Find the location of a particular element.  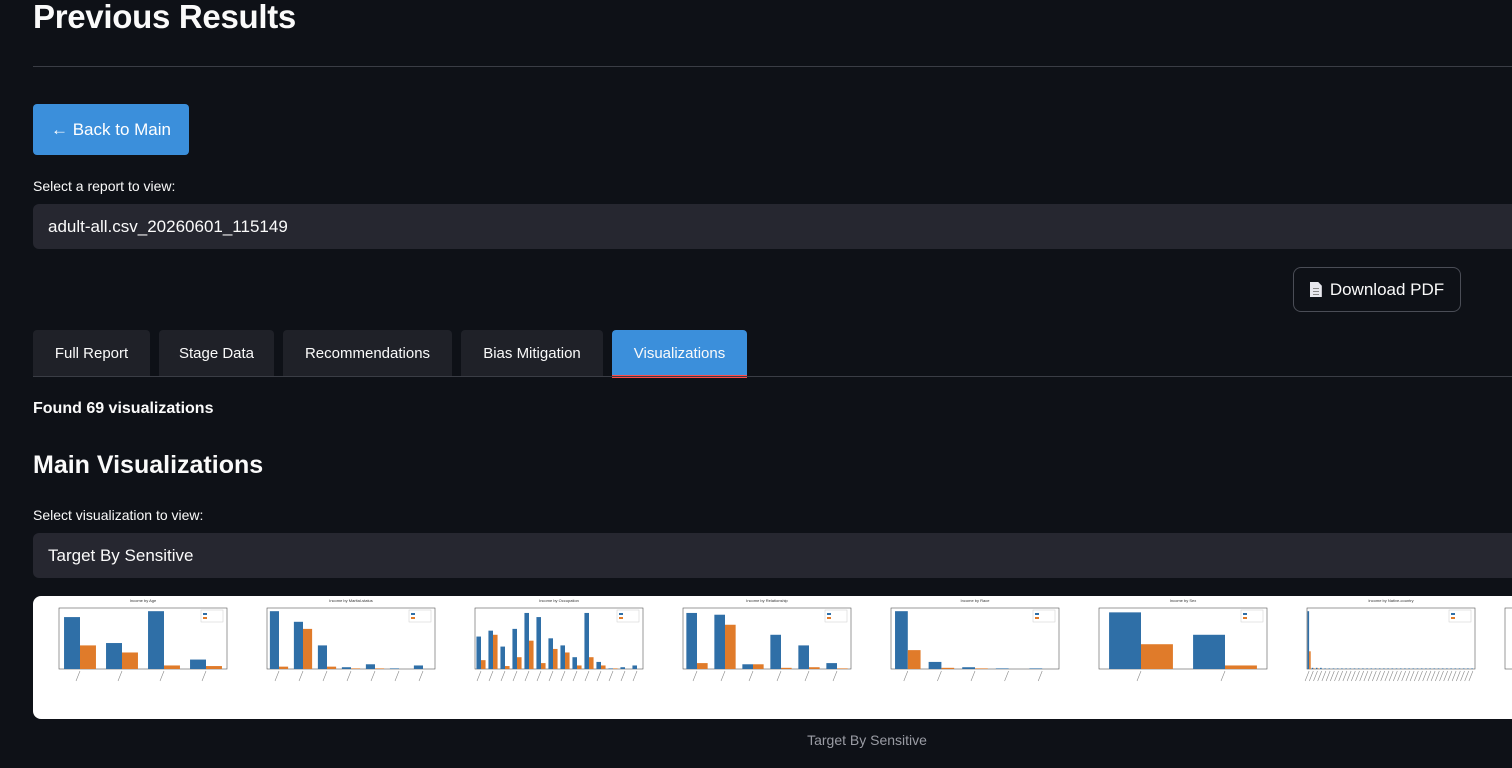

tab-visualizations: Visualizations is located at coordinates (679, 354).